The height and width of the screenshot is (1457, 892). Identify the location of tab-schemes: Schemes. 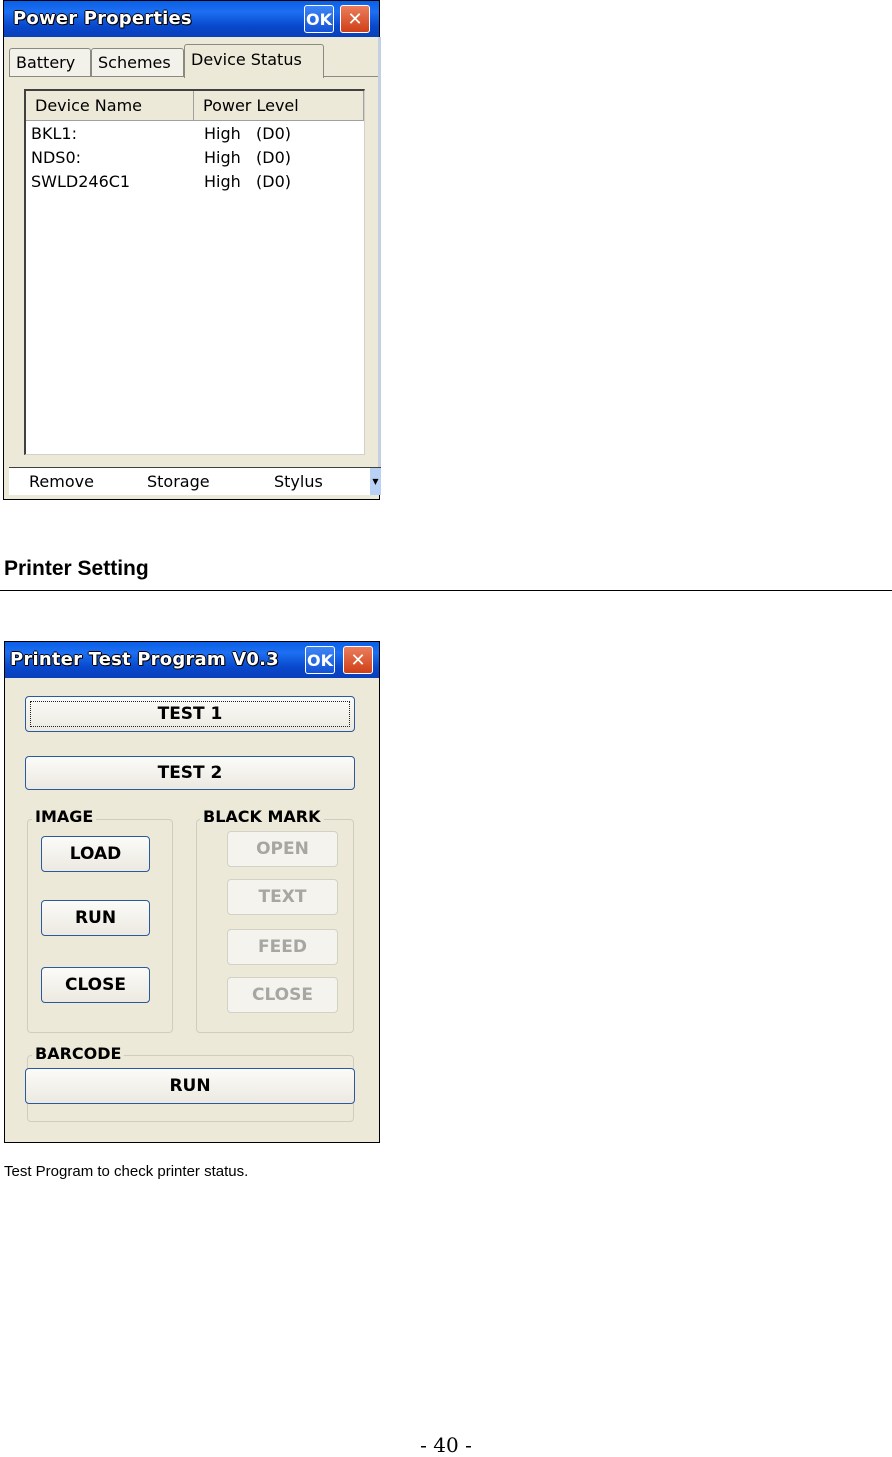
(137, 62).